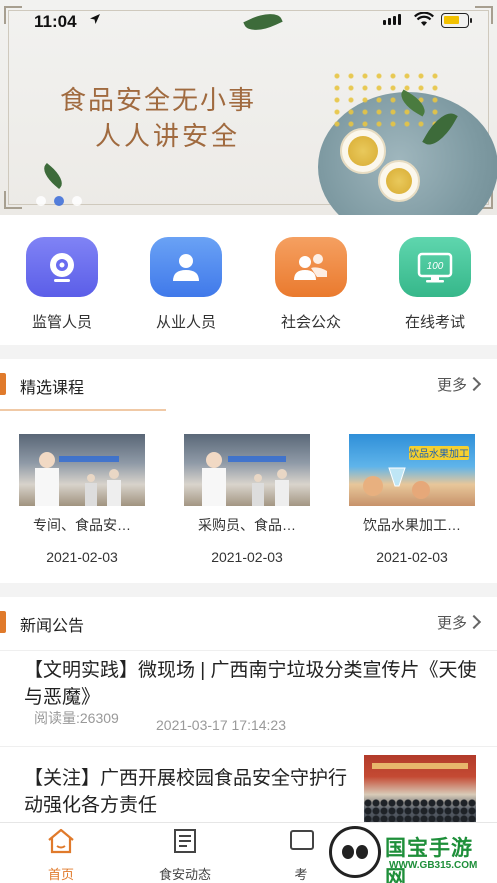 The image size is (497, 883). I want to click on quick-link-label: 从业人员, so click(185, 322).